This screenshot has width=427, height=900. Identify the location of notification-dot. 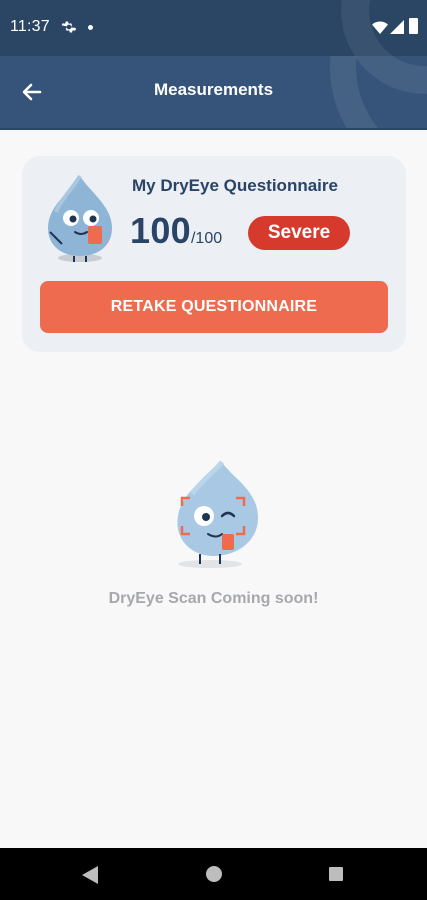
(90, 27).